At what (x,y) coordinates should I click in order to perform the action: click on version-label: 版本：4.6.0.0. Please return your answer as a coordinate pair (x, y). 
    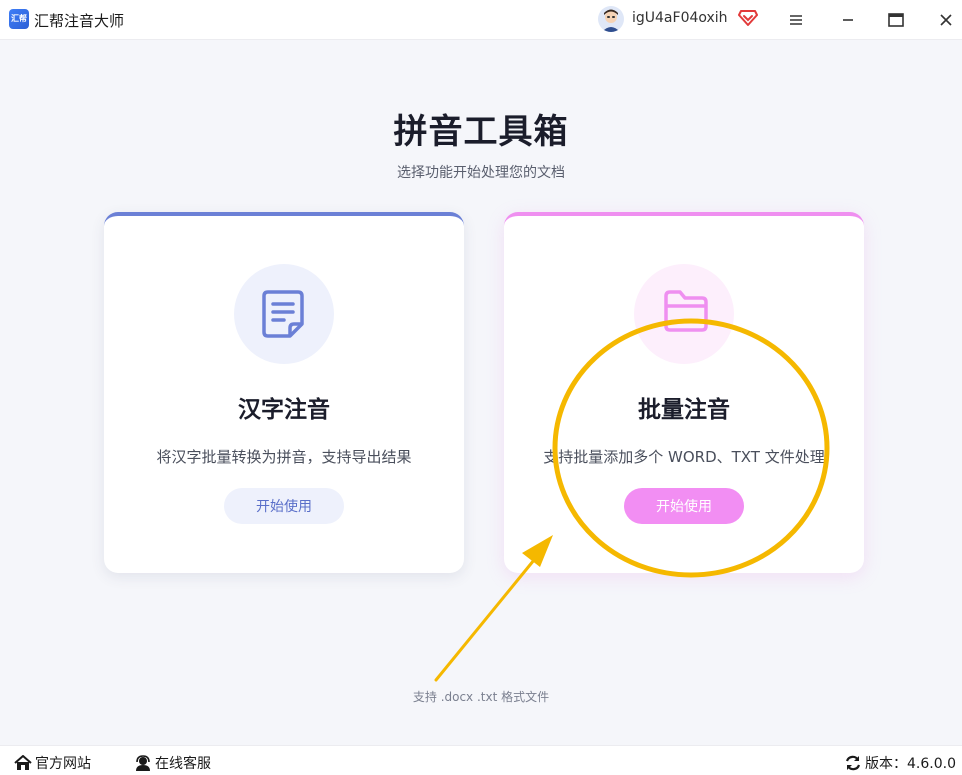
    Looking at the image, I should click on (910, 764).